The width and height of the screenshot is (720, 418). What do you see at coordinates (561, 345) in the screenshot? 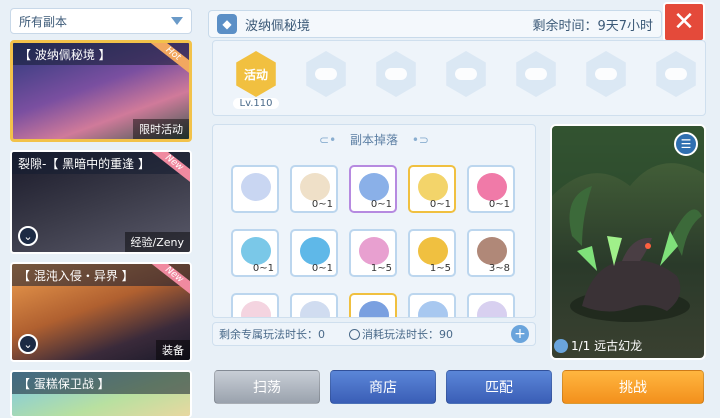
I see `boss-type-icon` at bounding box center [561, 345].